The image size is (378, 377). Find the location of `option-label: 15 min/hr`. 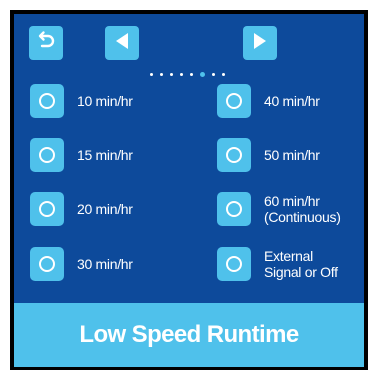

option-label: 15 min/hr is located at coordinates (105, 155).